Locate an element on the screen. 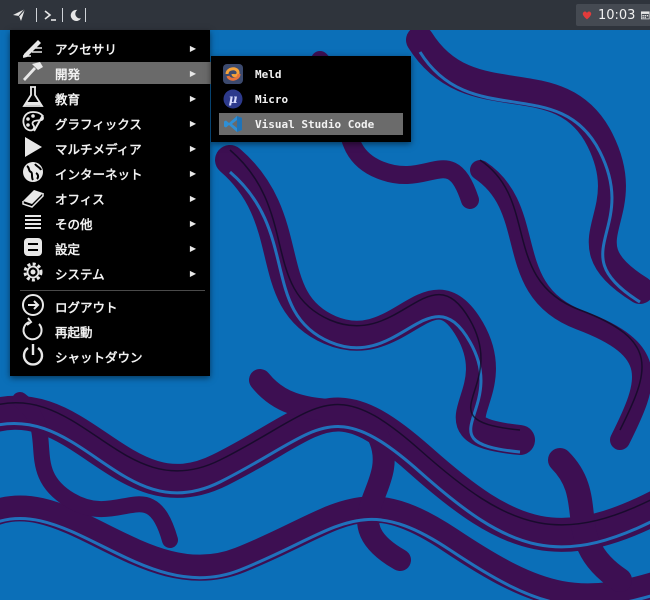 This screenshot has height=600, width=650. menu-item-settings: 設定 ▶ is located at coordinates (115, 248).